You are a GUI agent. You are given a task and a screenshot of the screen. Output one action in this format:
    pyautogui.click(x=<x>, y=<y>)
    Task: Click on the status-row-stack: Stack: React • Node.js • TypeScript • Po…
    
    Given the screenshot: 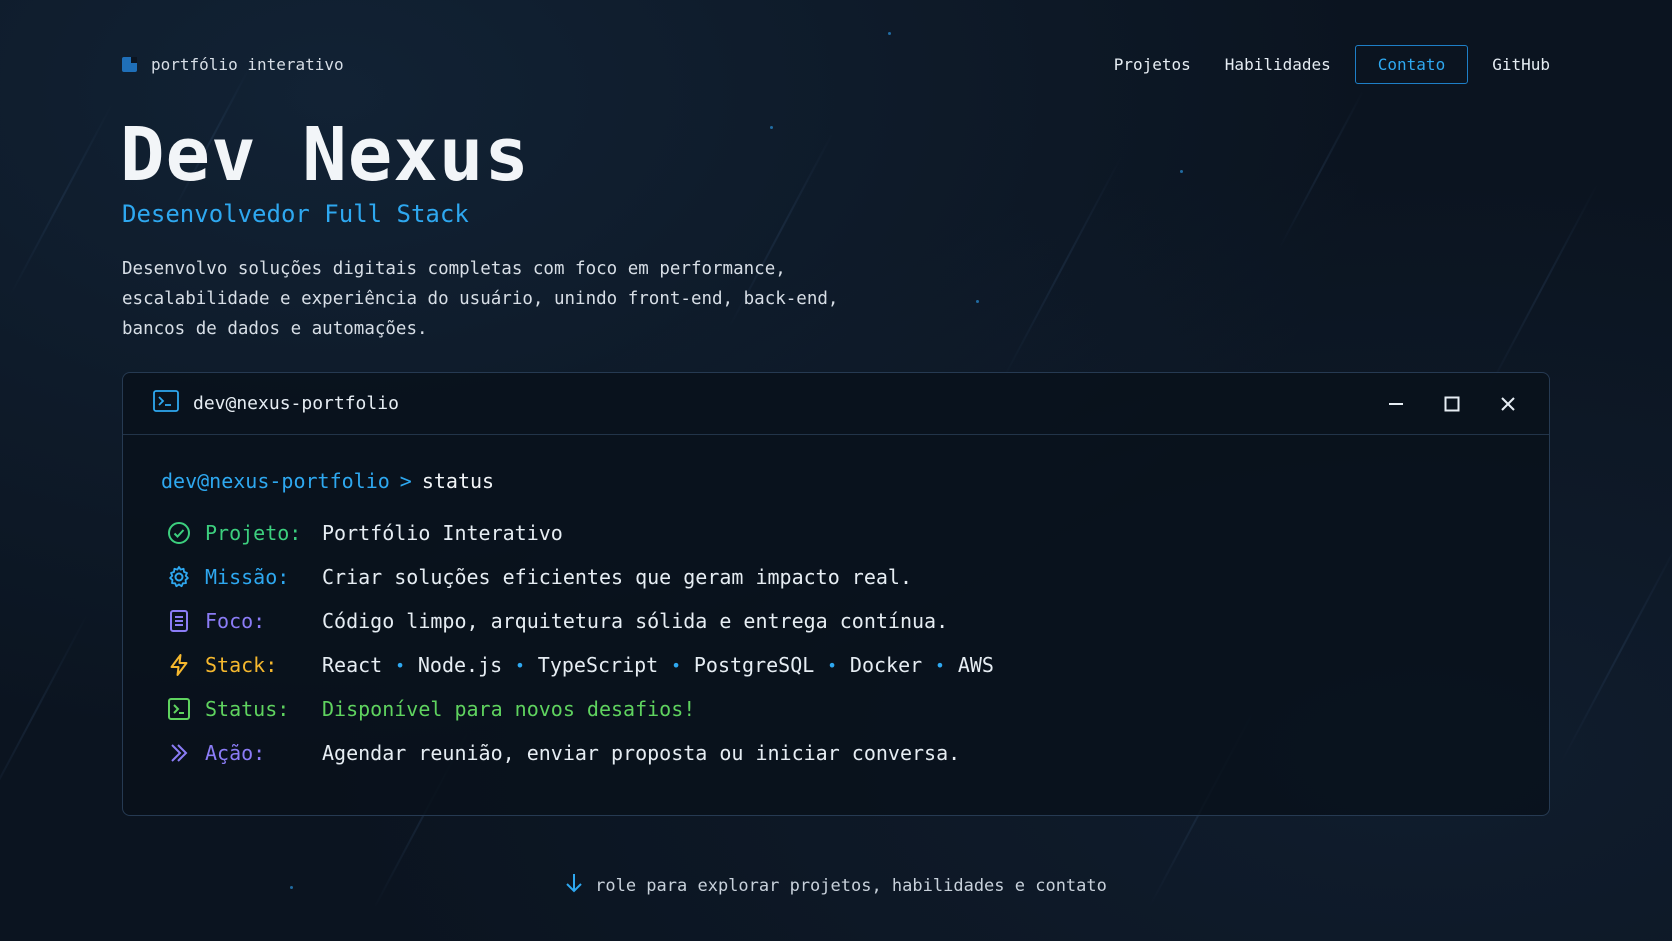 What is the action you would take?
    pyautogui.click(x=836, y=665)
    